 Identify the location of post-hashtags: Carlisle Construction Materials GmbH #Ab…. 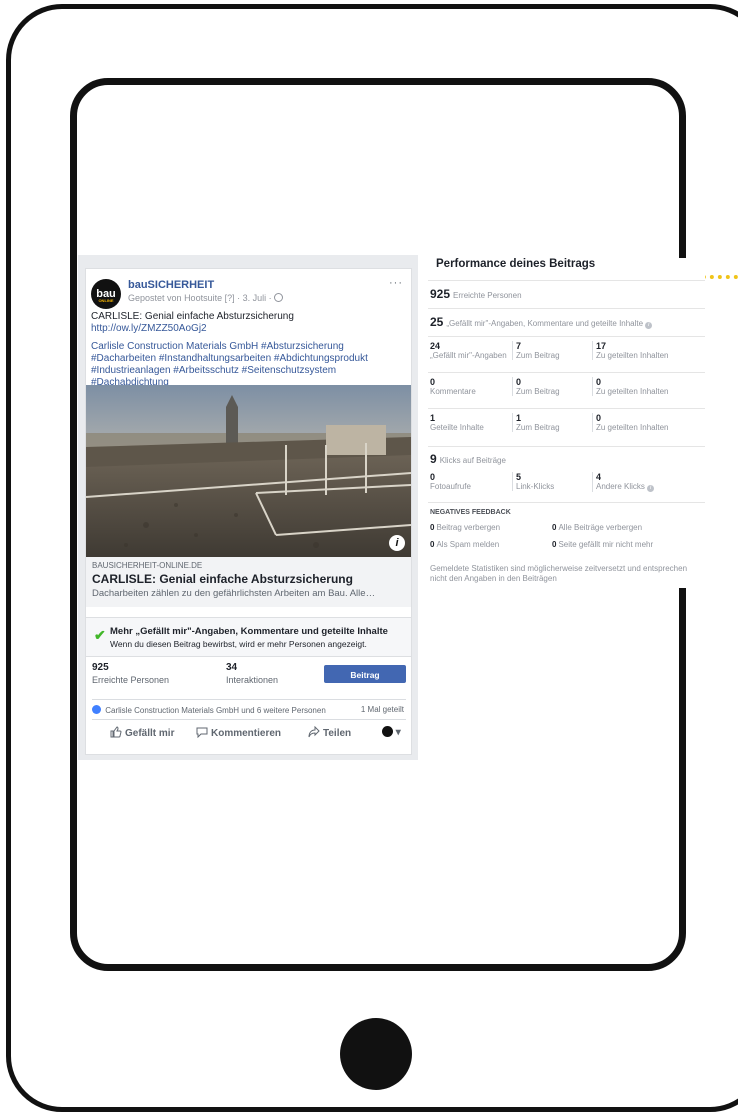
(249, 365).